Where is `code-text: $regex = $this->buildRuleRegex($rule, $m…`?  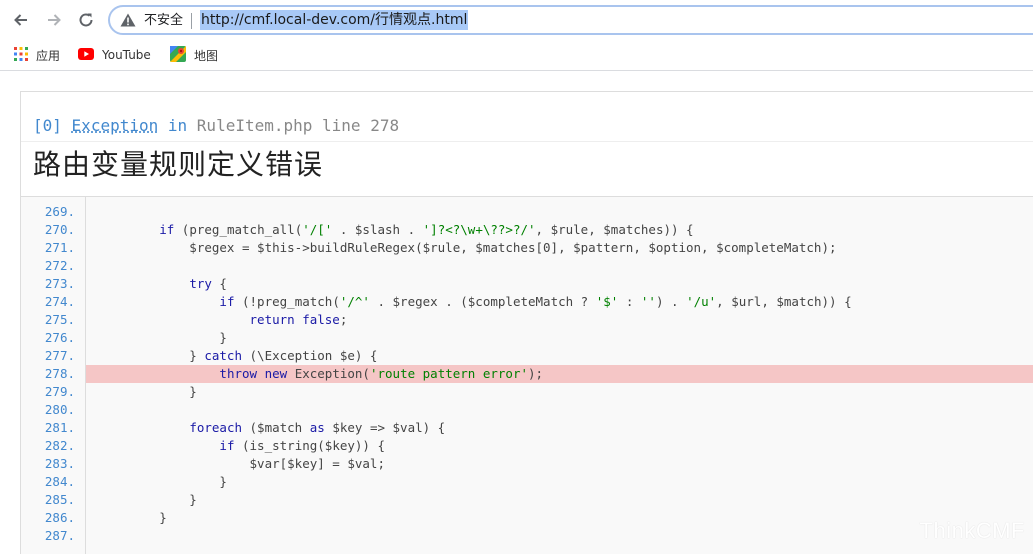
code-text: $regex = $this->buildRuleRegex($rule, $m… is located at coordinates (468, 248).